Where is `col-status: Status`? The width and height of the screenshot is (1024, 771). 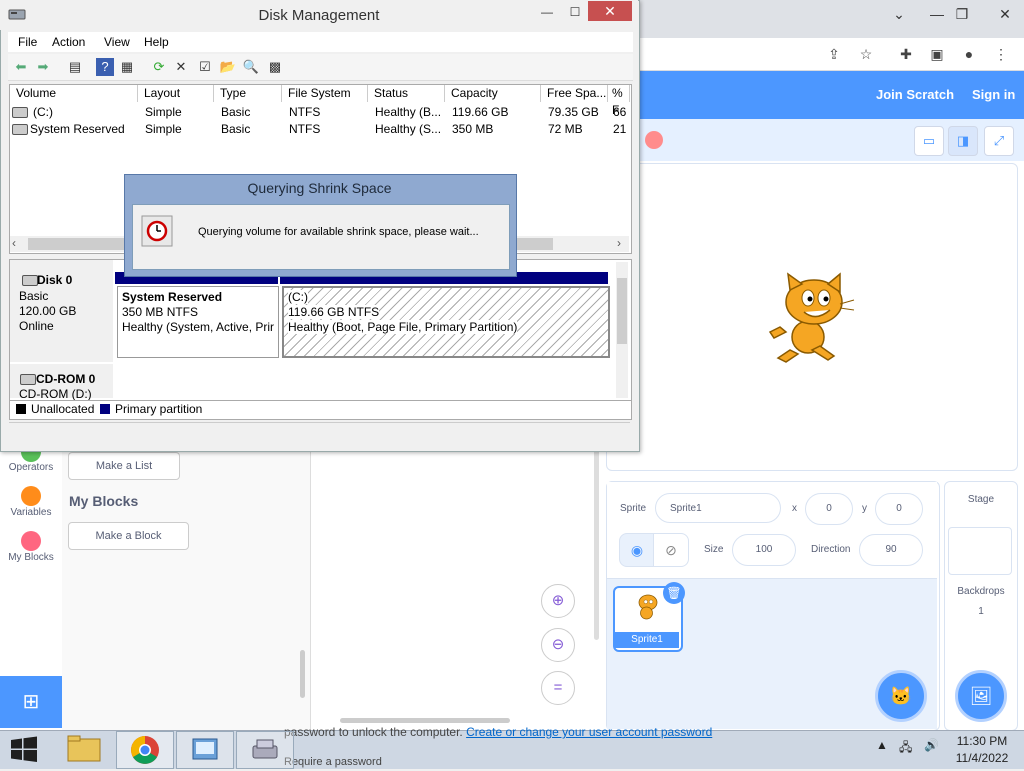
col-status: Status is located at coordinates (406, 93).